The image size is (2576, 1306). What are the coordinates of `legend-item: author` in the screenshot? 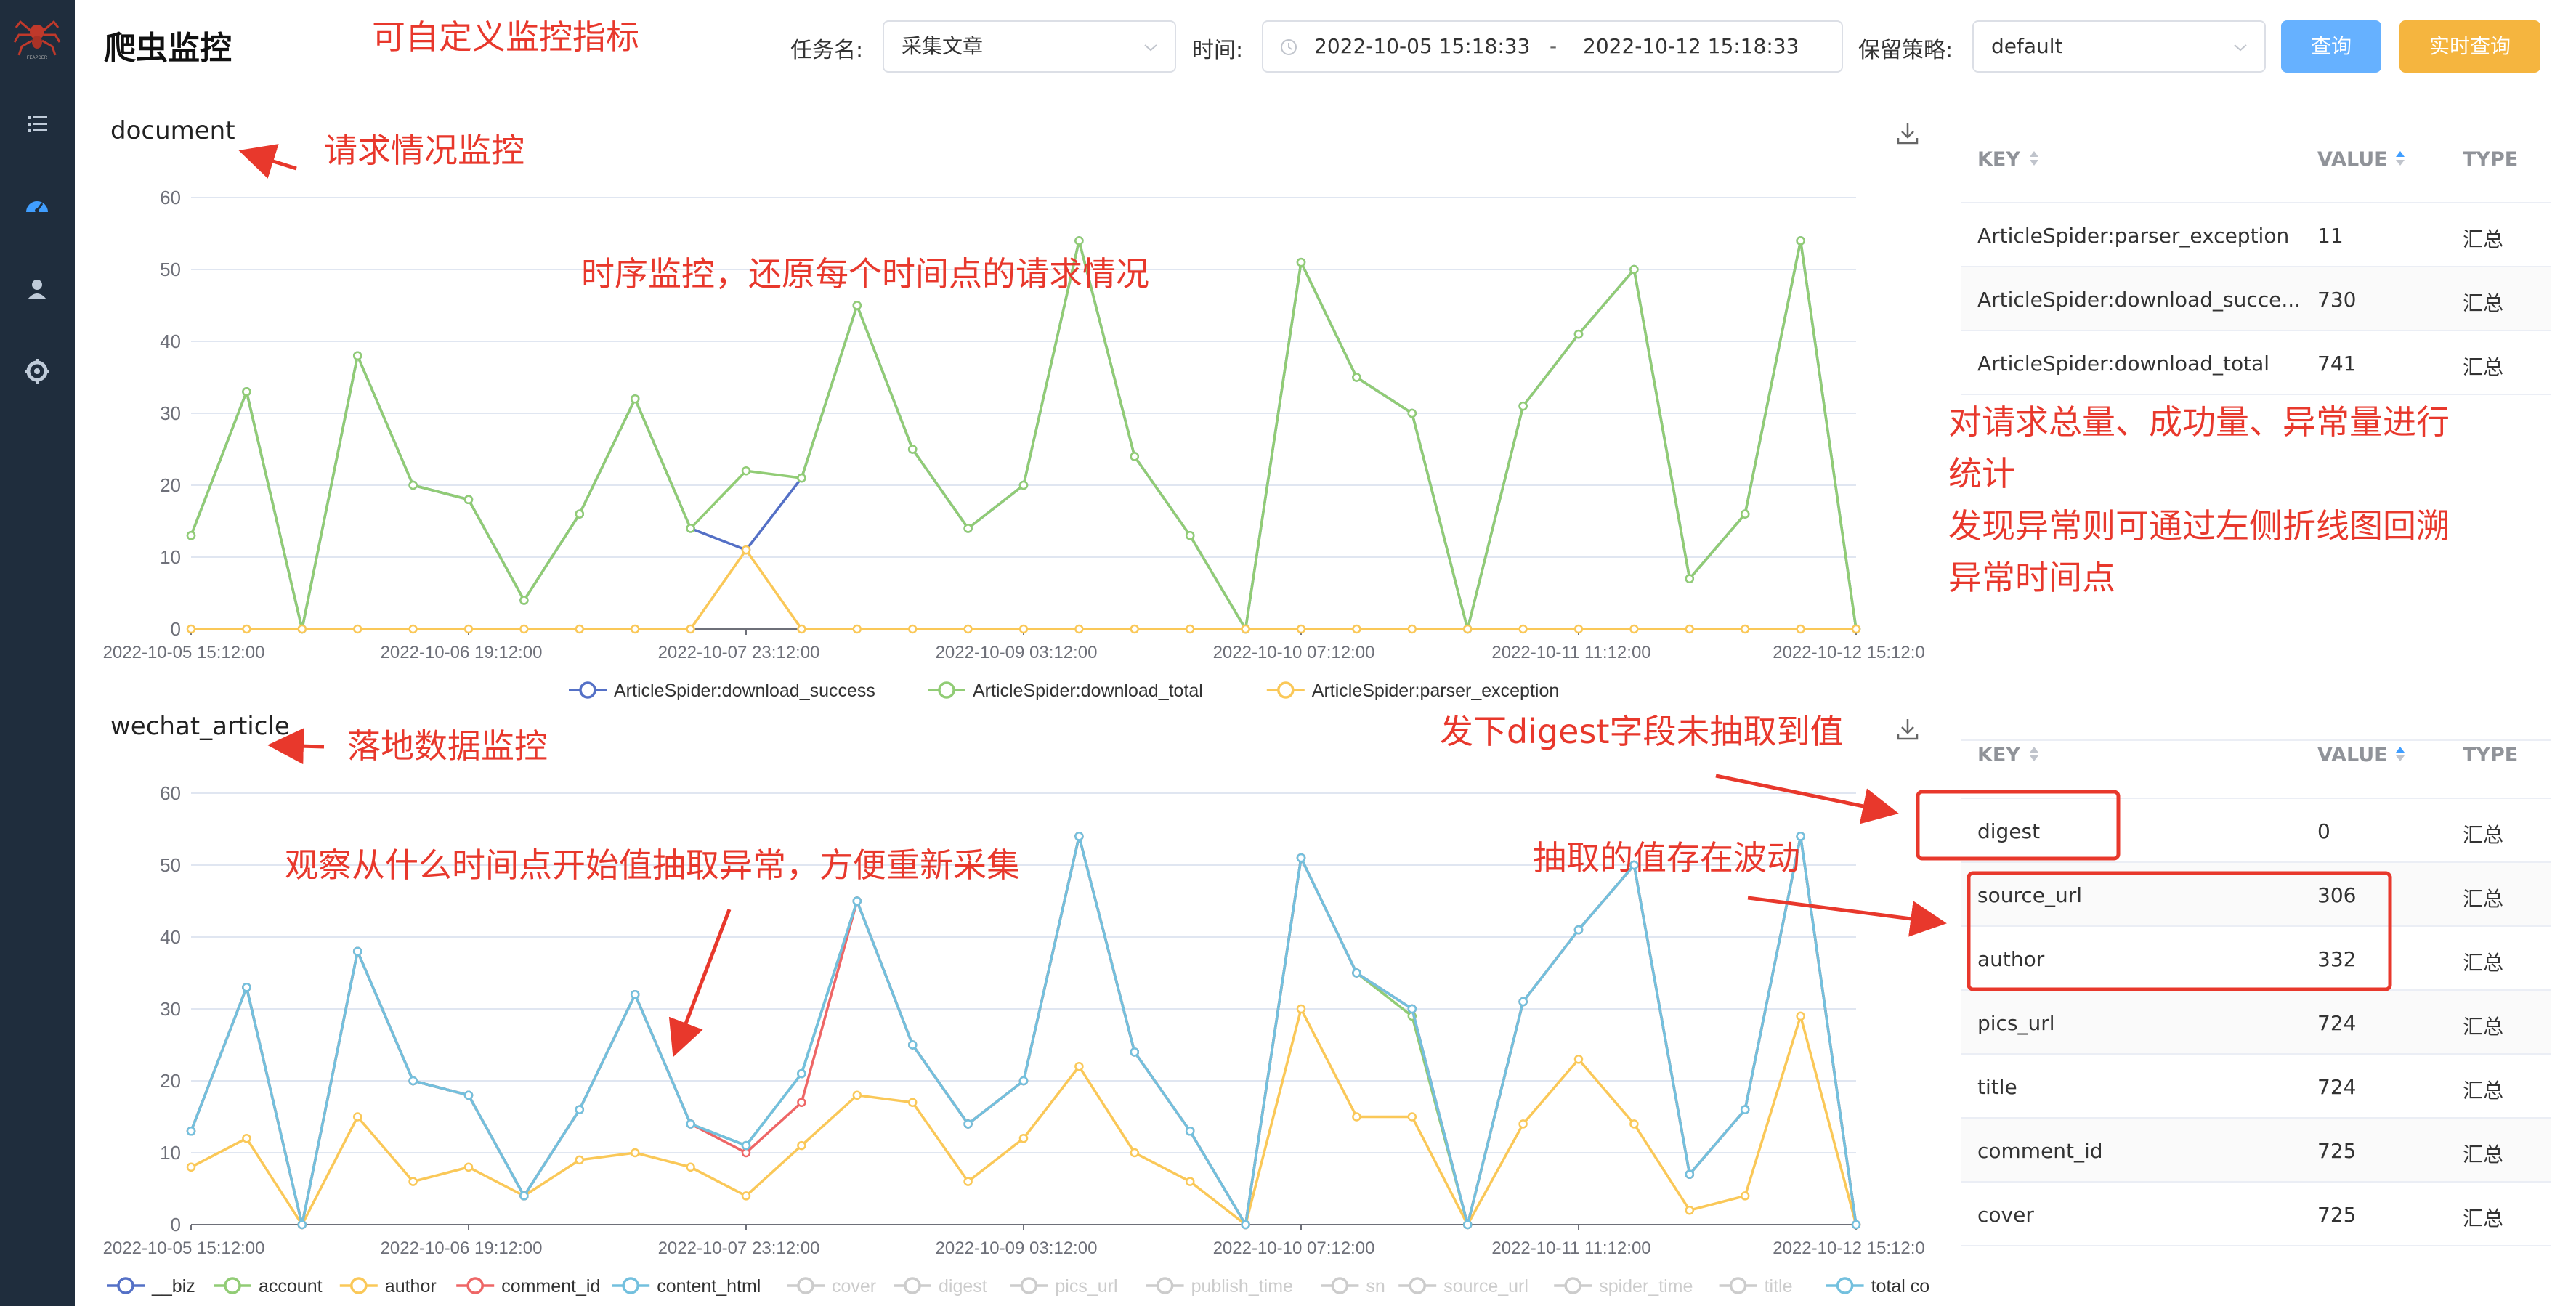 It's located at (388, 1286).